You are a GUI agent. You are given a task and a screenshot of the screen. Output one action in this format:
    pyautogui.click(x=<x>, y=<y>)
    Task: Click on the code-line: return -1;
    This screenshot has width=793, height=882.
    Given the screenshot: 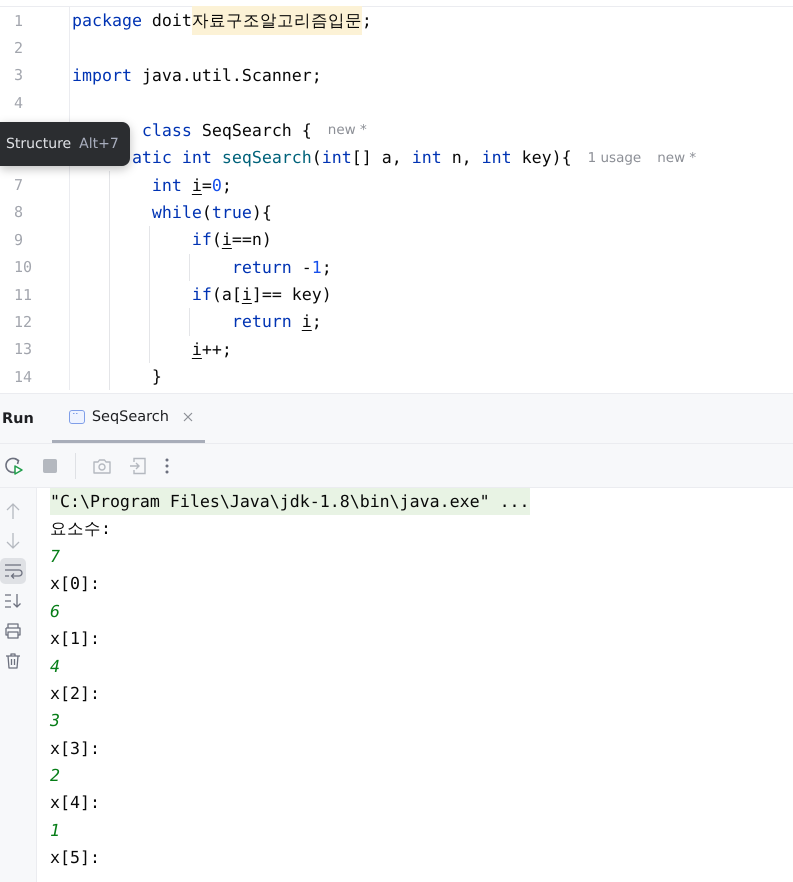 What is the action you would take?
    pyautogui.click(x=282, y=267)
    